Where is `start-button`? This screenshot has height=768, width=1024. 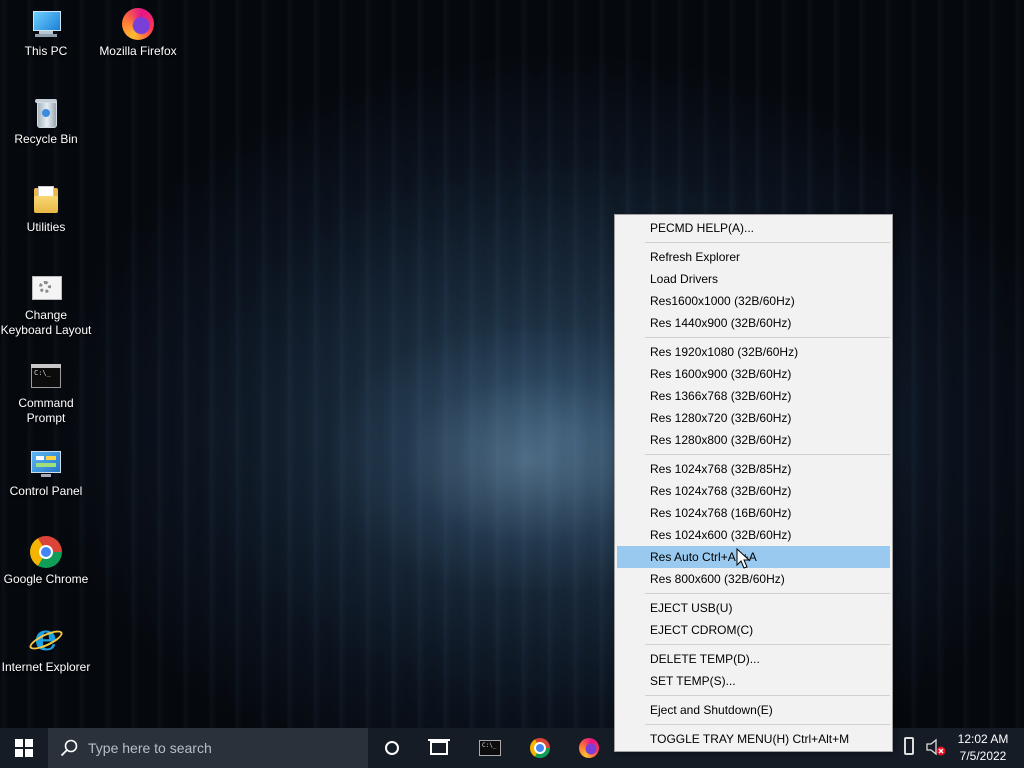
start-button is located at coordinates (24, 748).